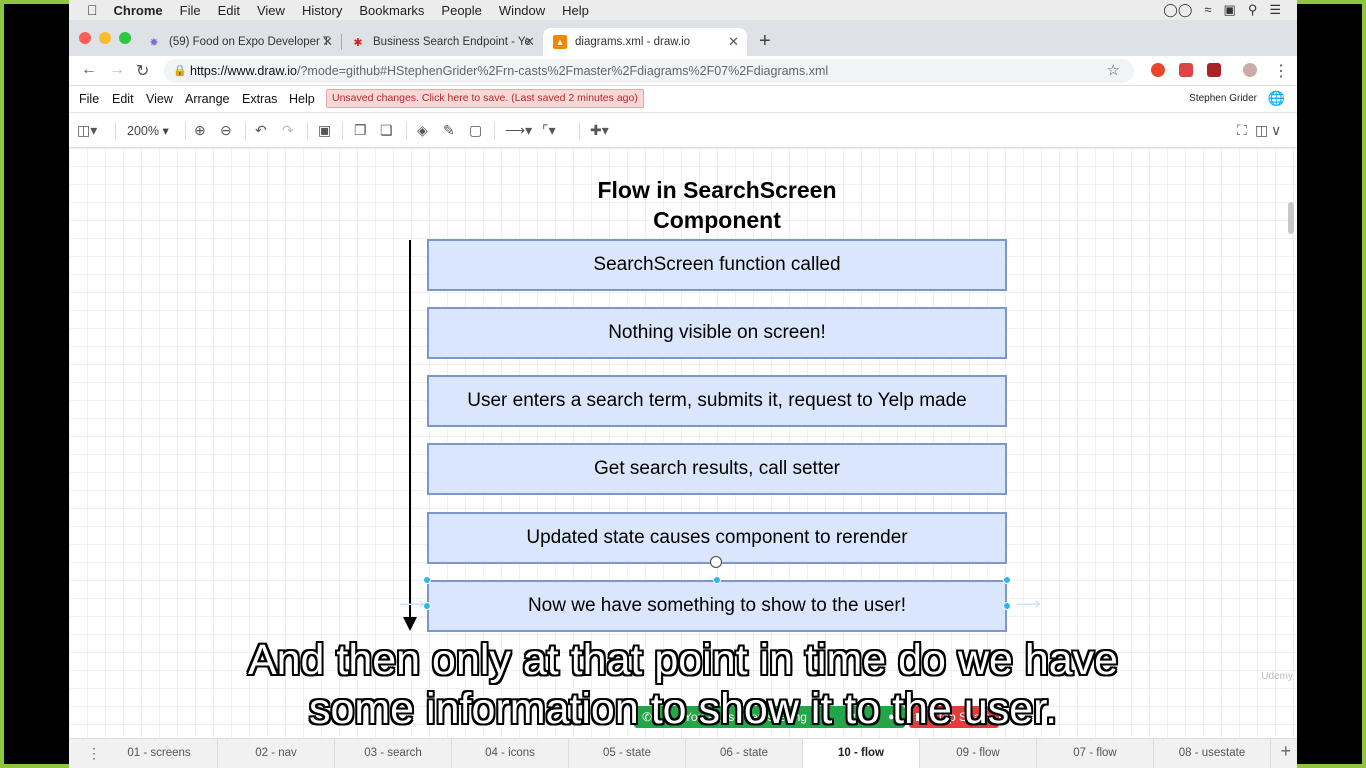  Describe the element at coordinates (717, 265) in the screenshot. I see `flow-step-box: SearchScreen function called` at that location.